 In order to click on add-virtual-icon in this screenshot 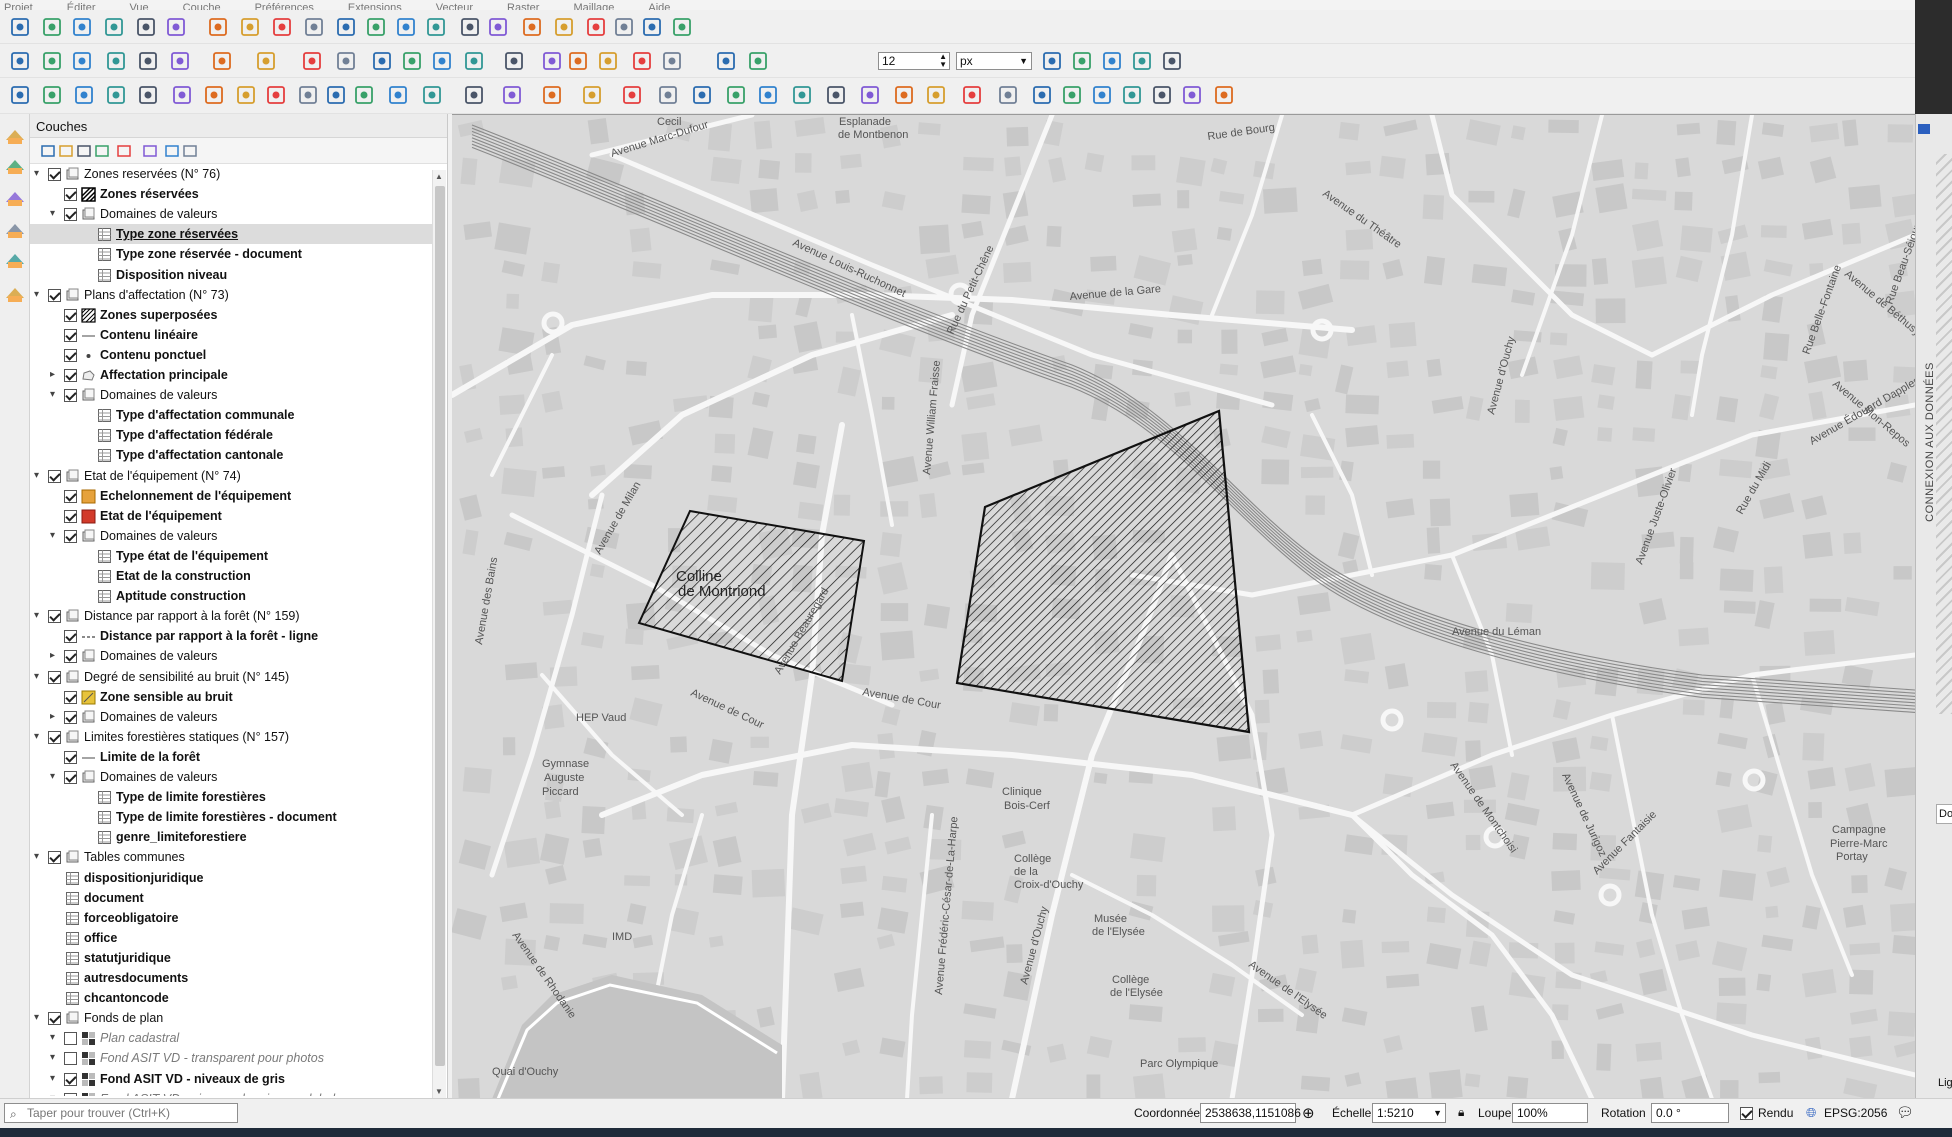, I will do `click(15, 294)`.